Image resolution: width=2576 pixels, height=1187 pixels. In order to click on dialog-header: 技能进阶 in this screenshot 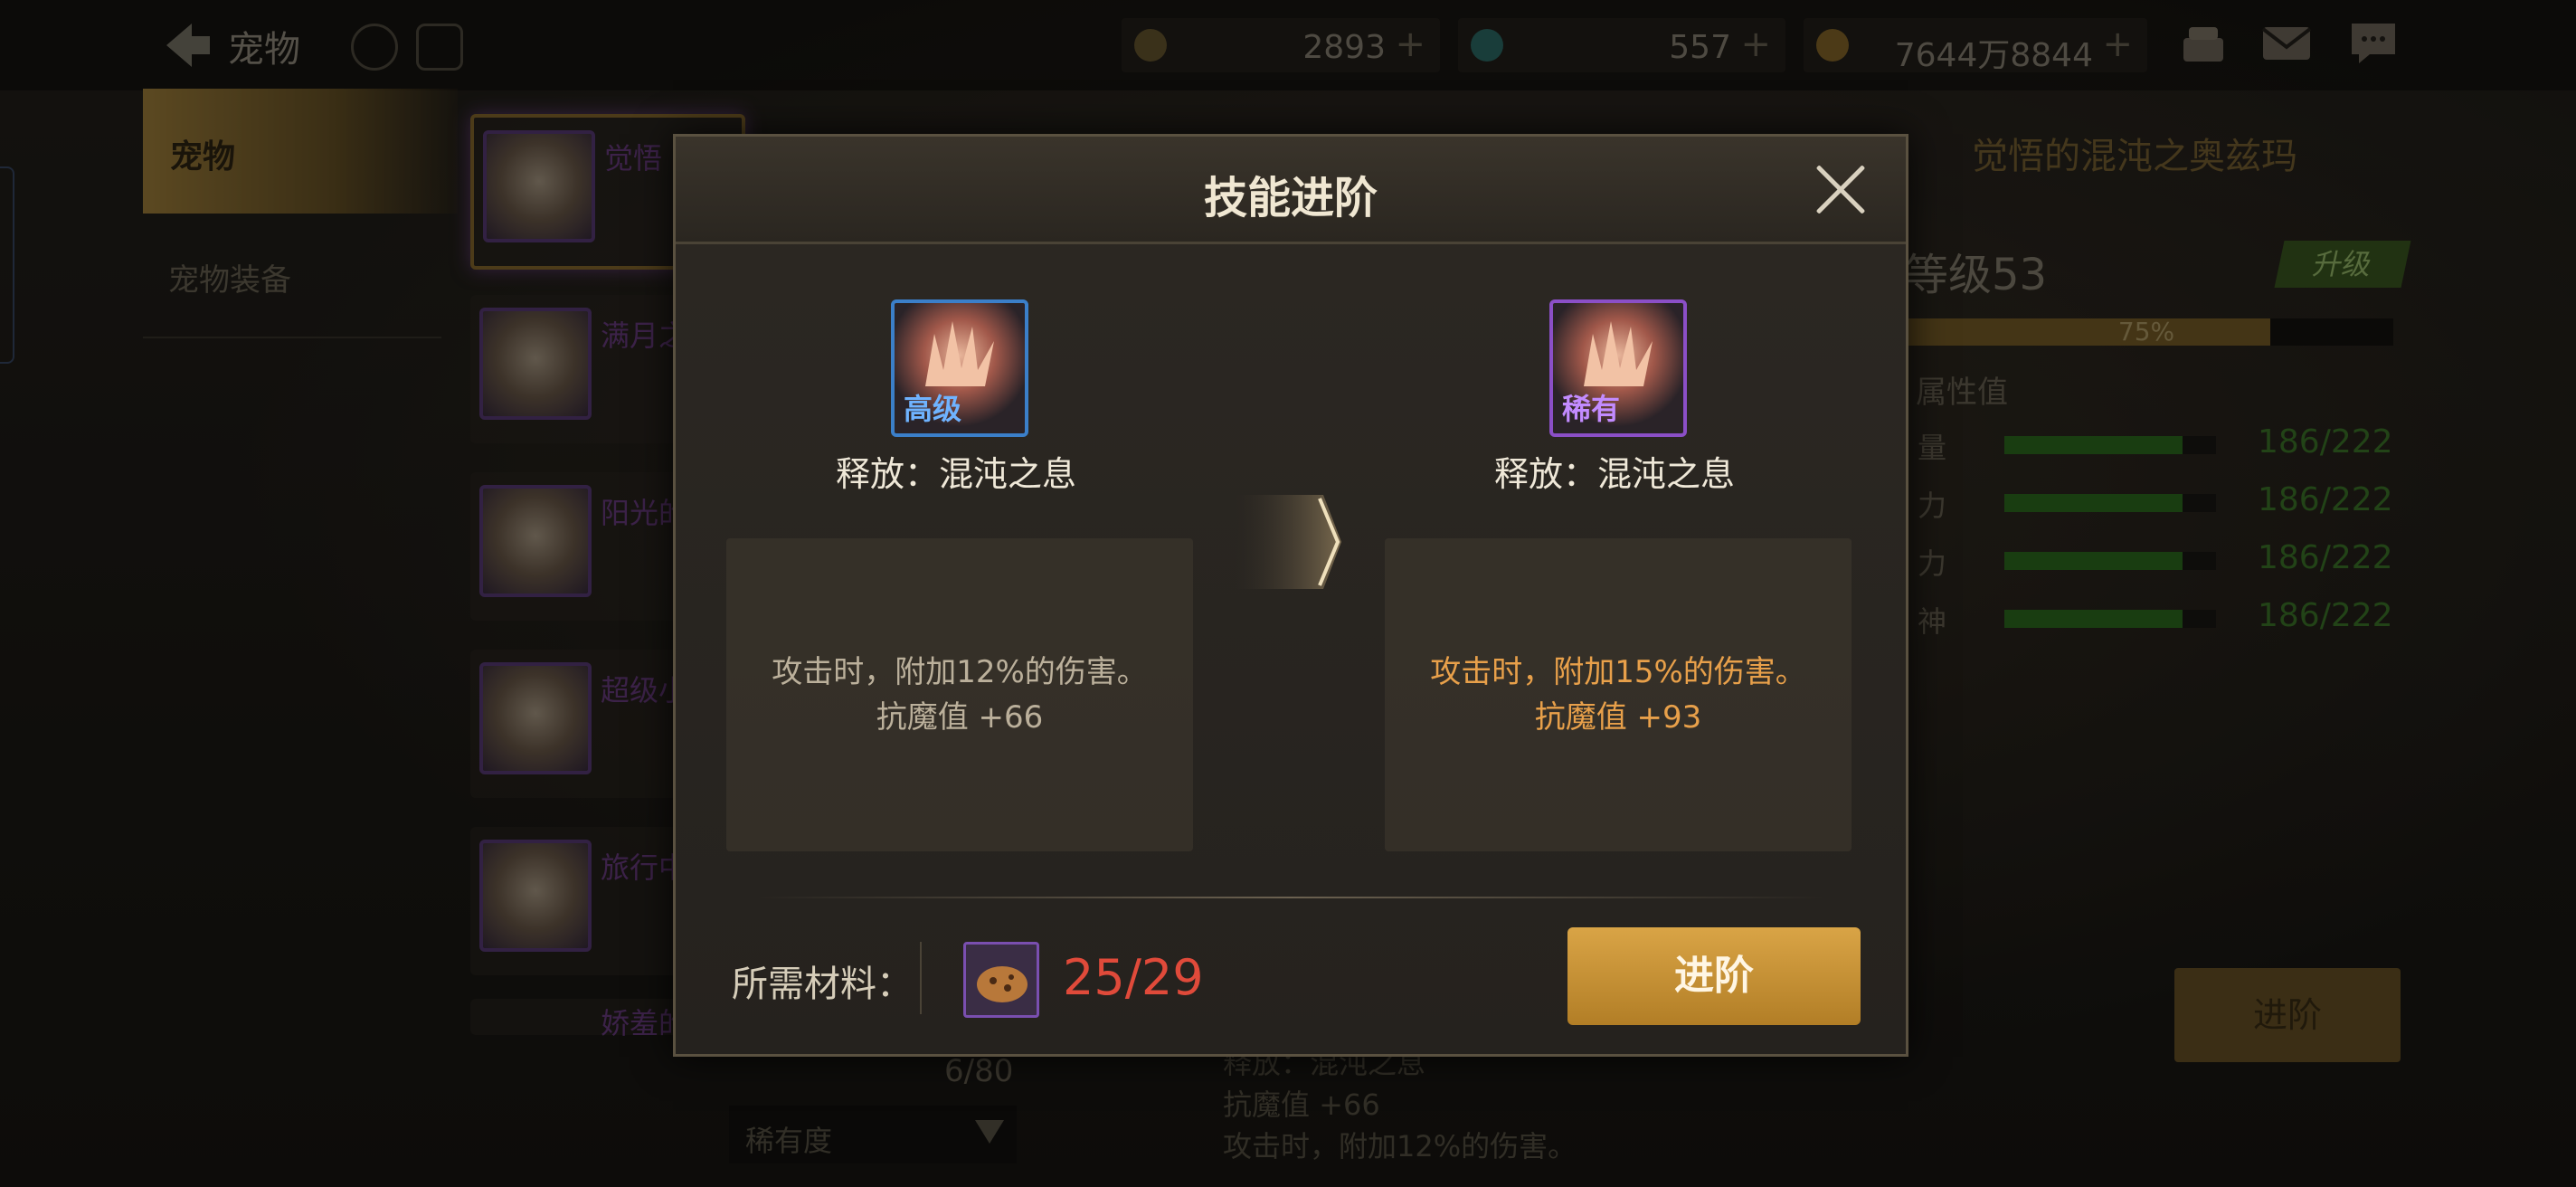, I will do `click(1291, 190)`.